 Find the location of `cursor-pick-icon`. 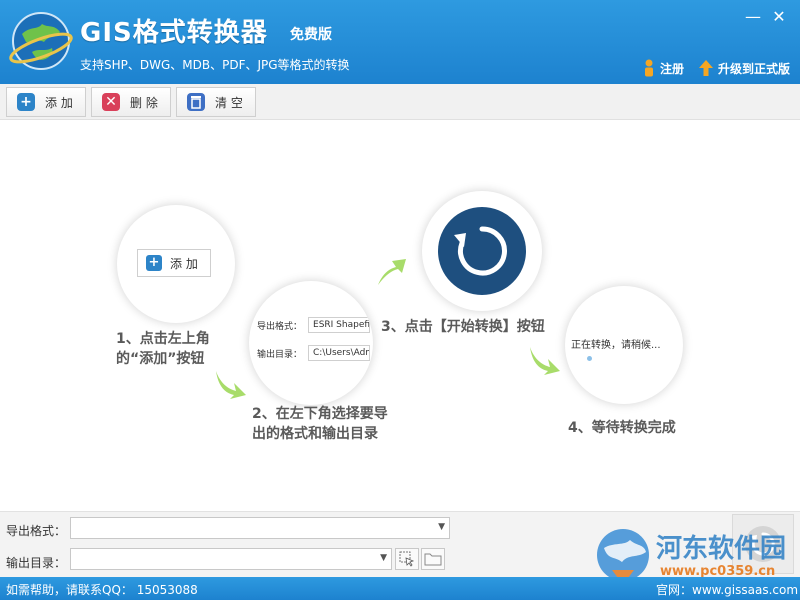

cursor-pick-icon is located at coordinates (407, 559).